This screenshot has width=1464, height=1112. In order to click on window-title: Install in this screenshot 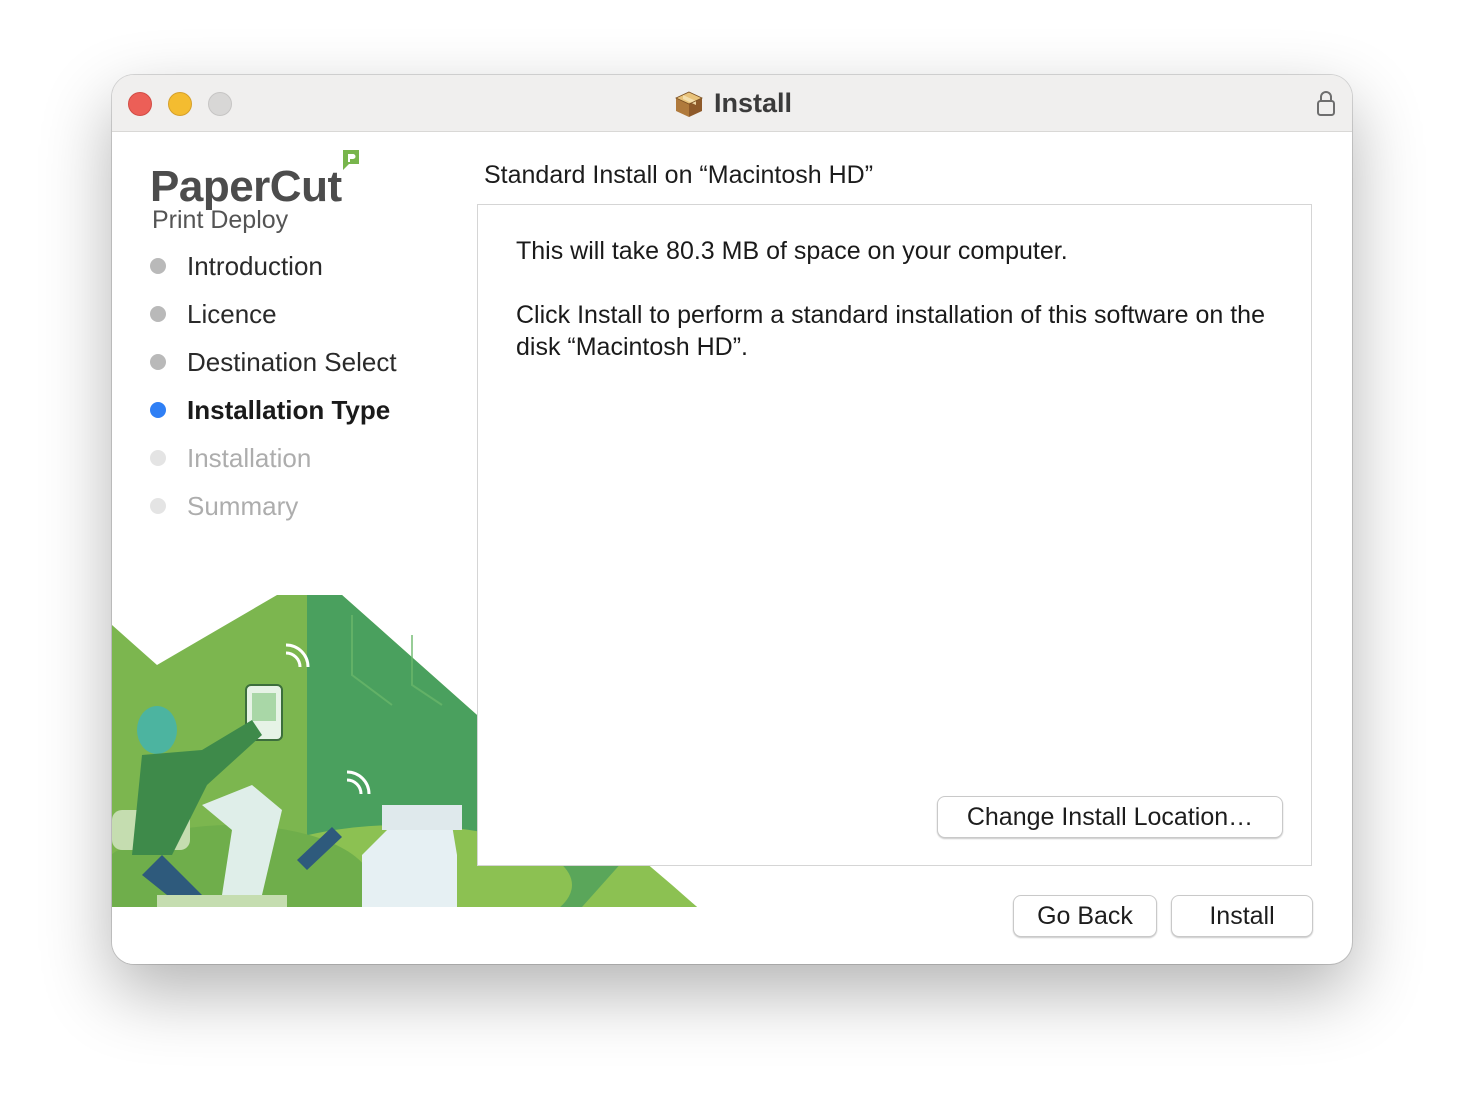, I will do `click(753, 103)`.